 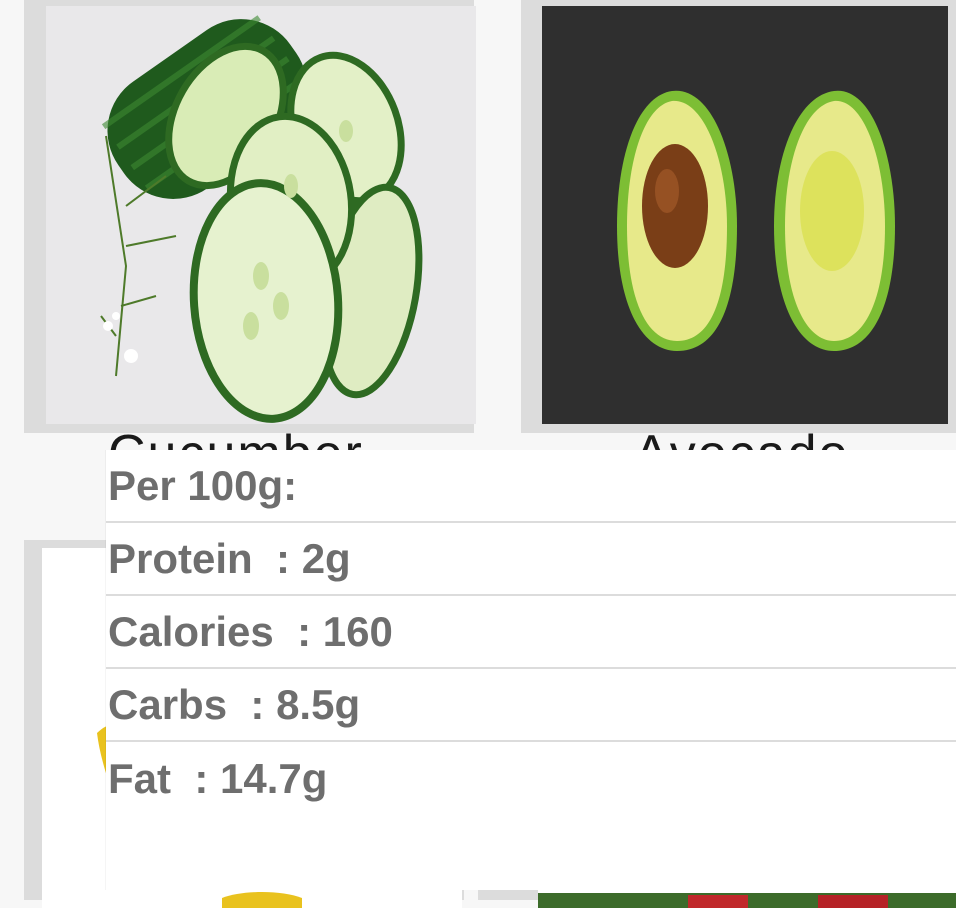 What do you see at coordinates (531, 705) in the screenshot?
I see `nutrition-row-carbs: Carbs : 8.5g` at bounding box center [531, 705].